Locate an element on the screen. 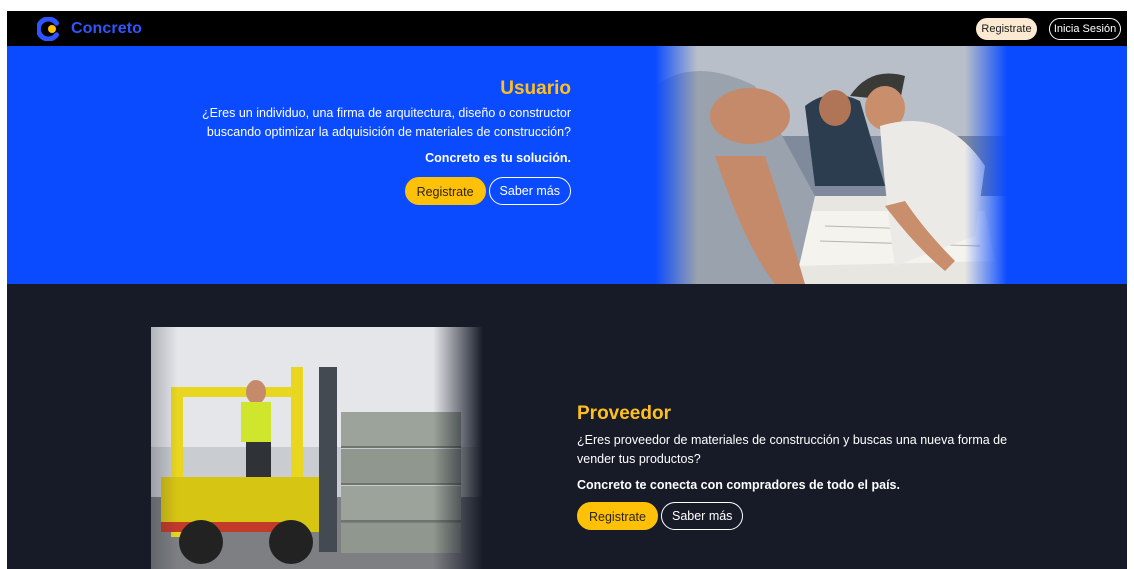 Image resolution: width=1134 pixels, height=569 pixels. provider-actions: Registrate Saber más is located at coordinates (807, 516).